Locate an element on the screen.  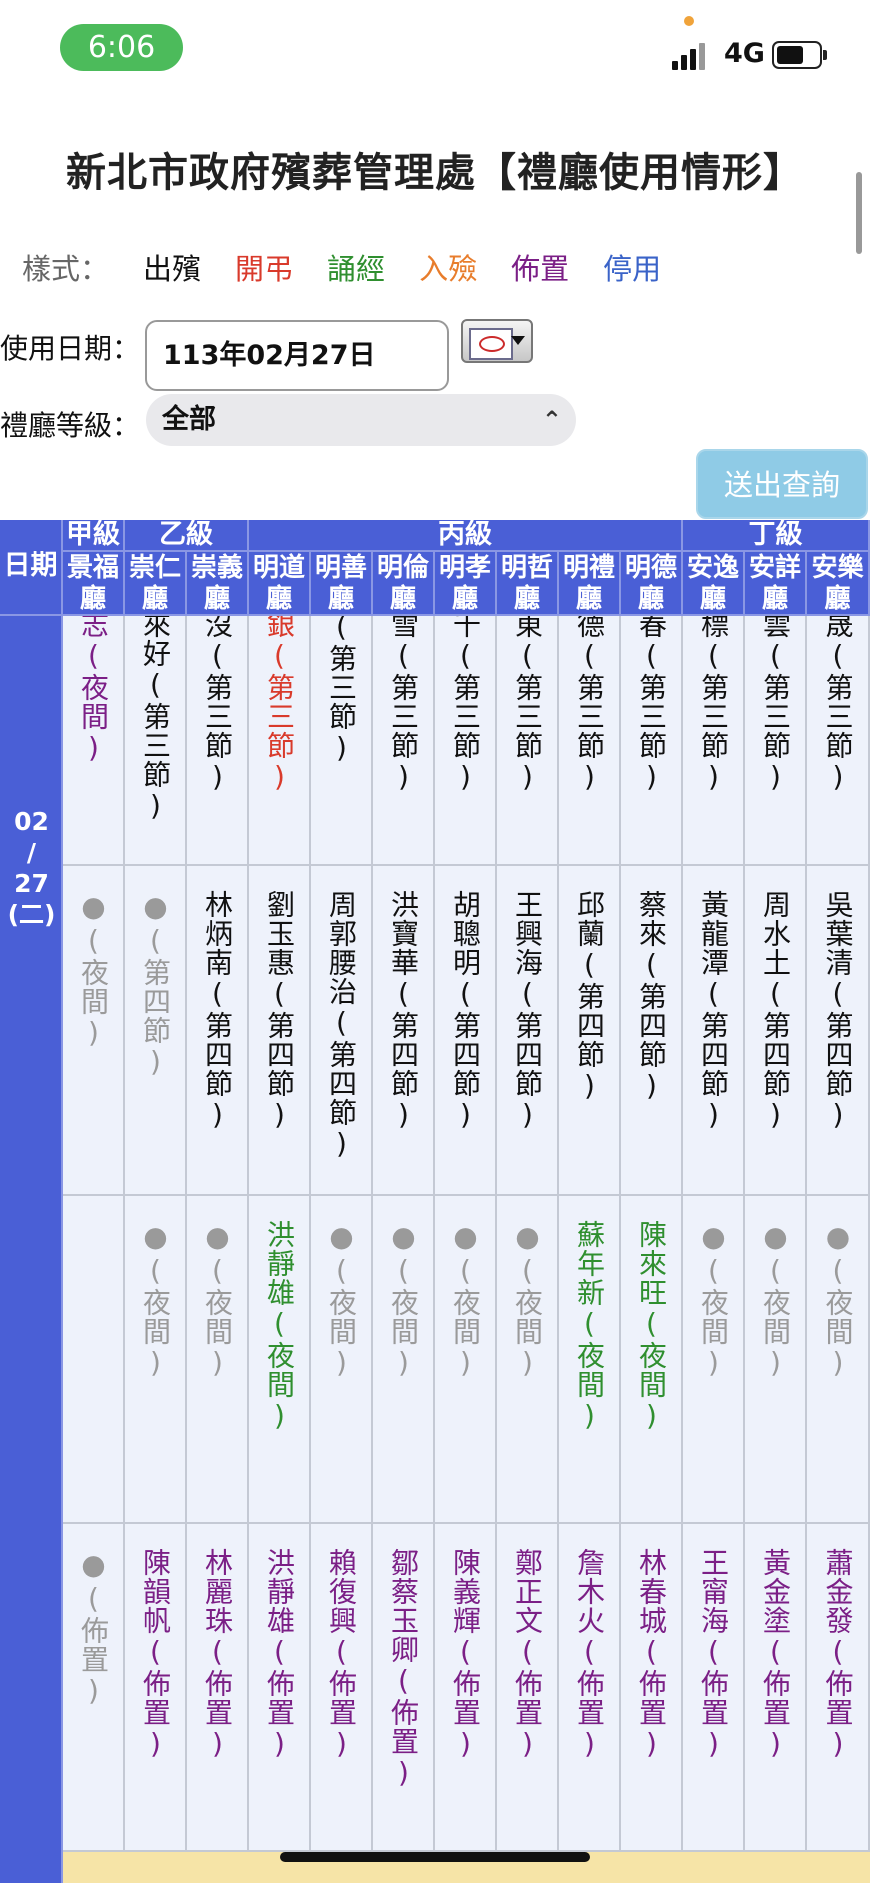
schedule-cell: 標(第三節) is located at coordinates (714, 741).